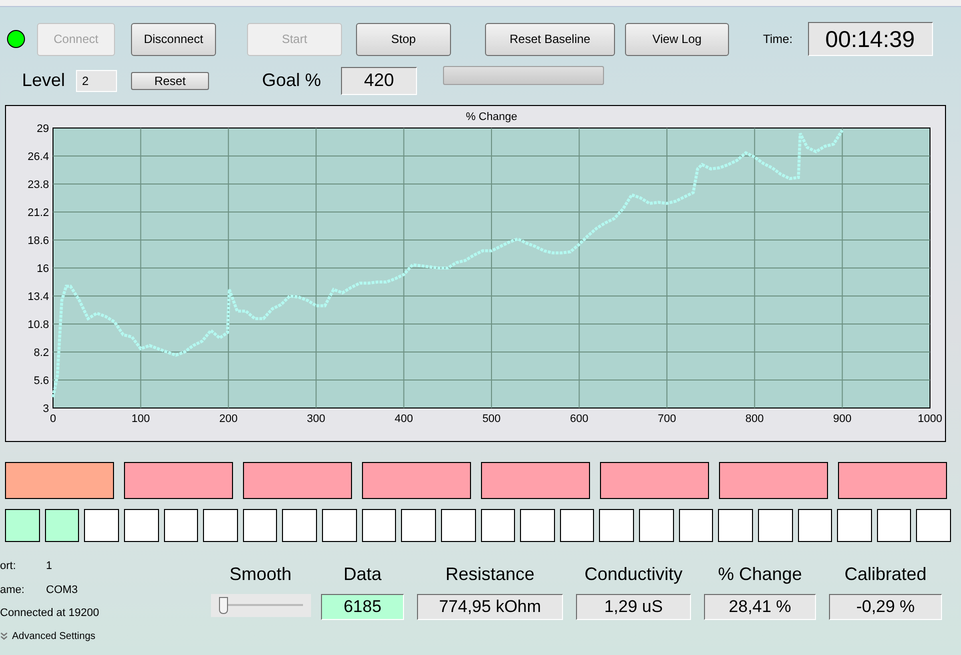 Image resolution: width=961 pixels, height=655 pixels. I want to click on readout-label: Data, so click(362, 574).